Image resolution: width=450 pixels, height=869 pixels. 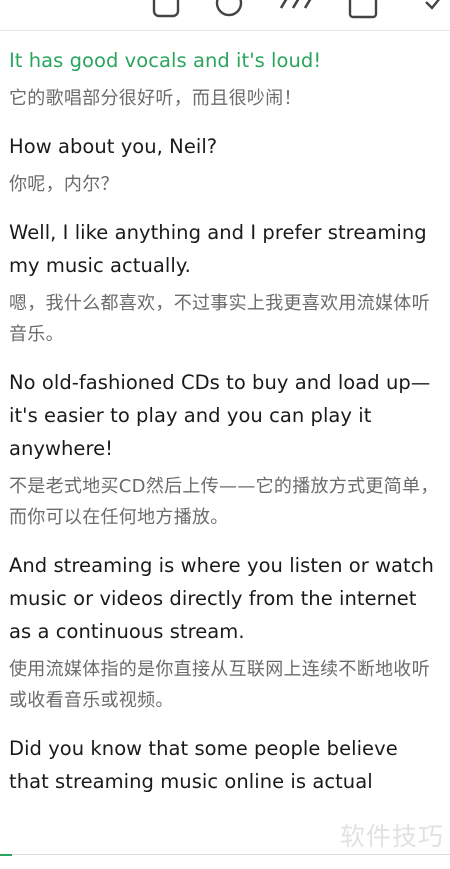 I want to click on english-line: It has good vocals and it's loud!, so click(x=165, y=60).